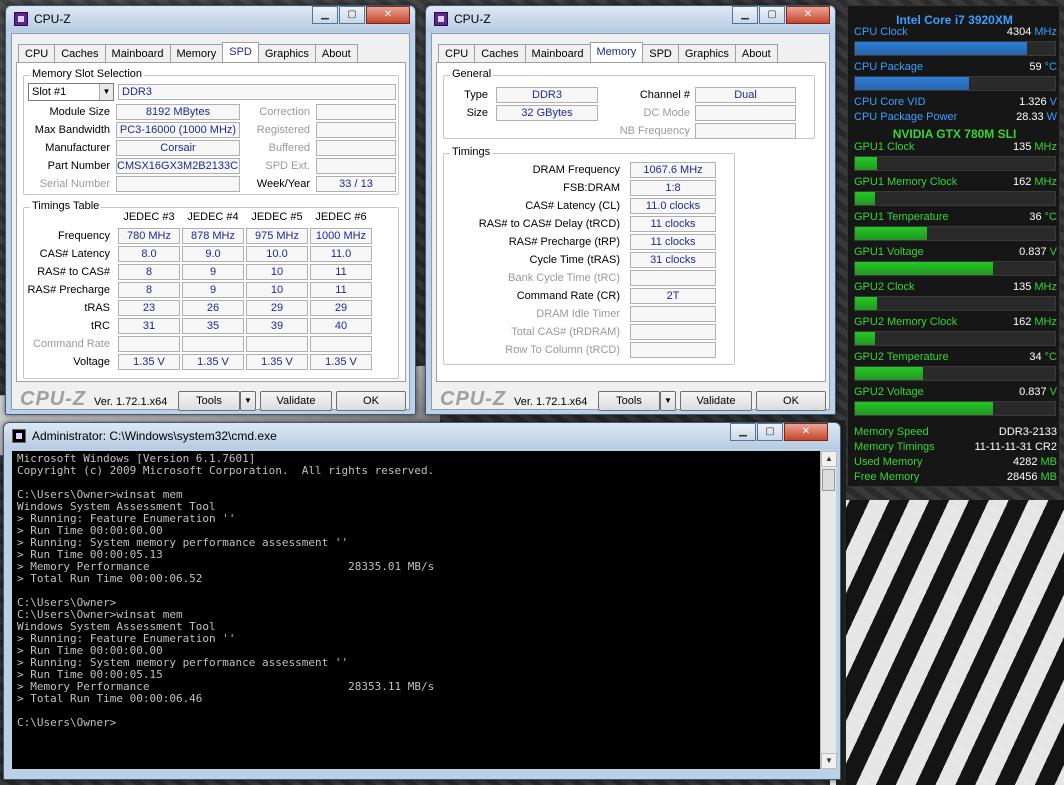  Describe the element at coordinates (829, 459) in the screenshot. I see `scroll-up-arrow-icon: ▲` at that location.